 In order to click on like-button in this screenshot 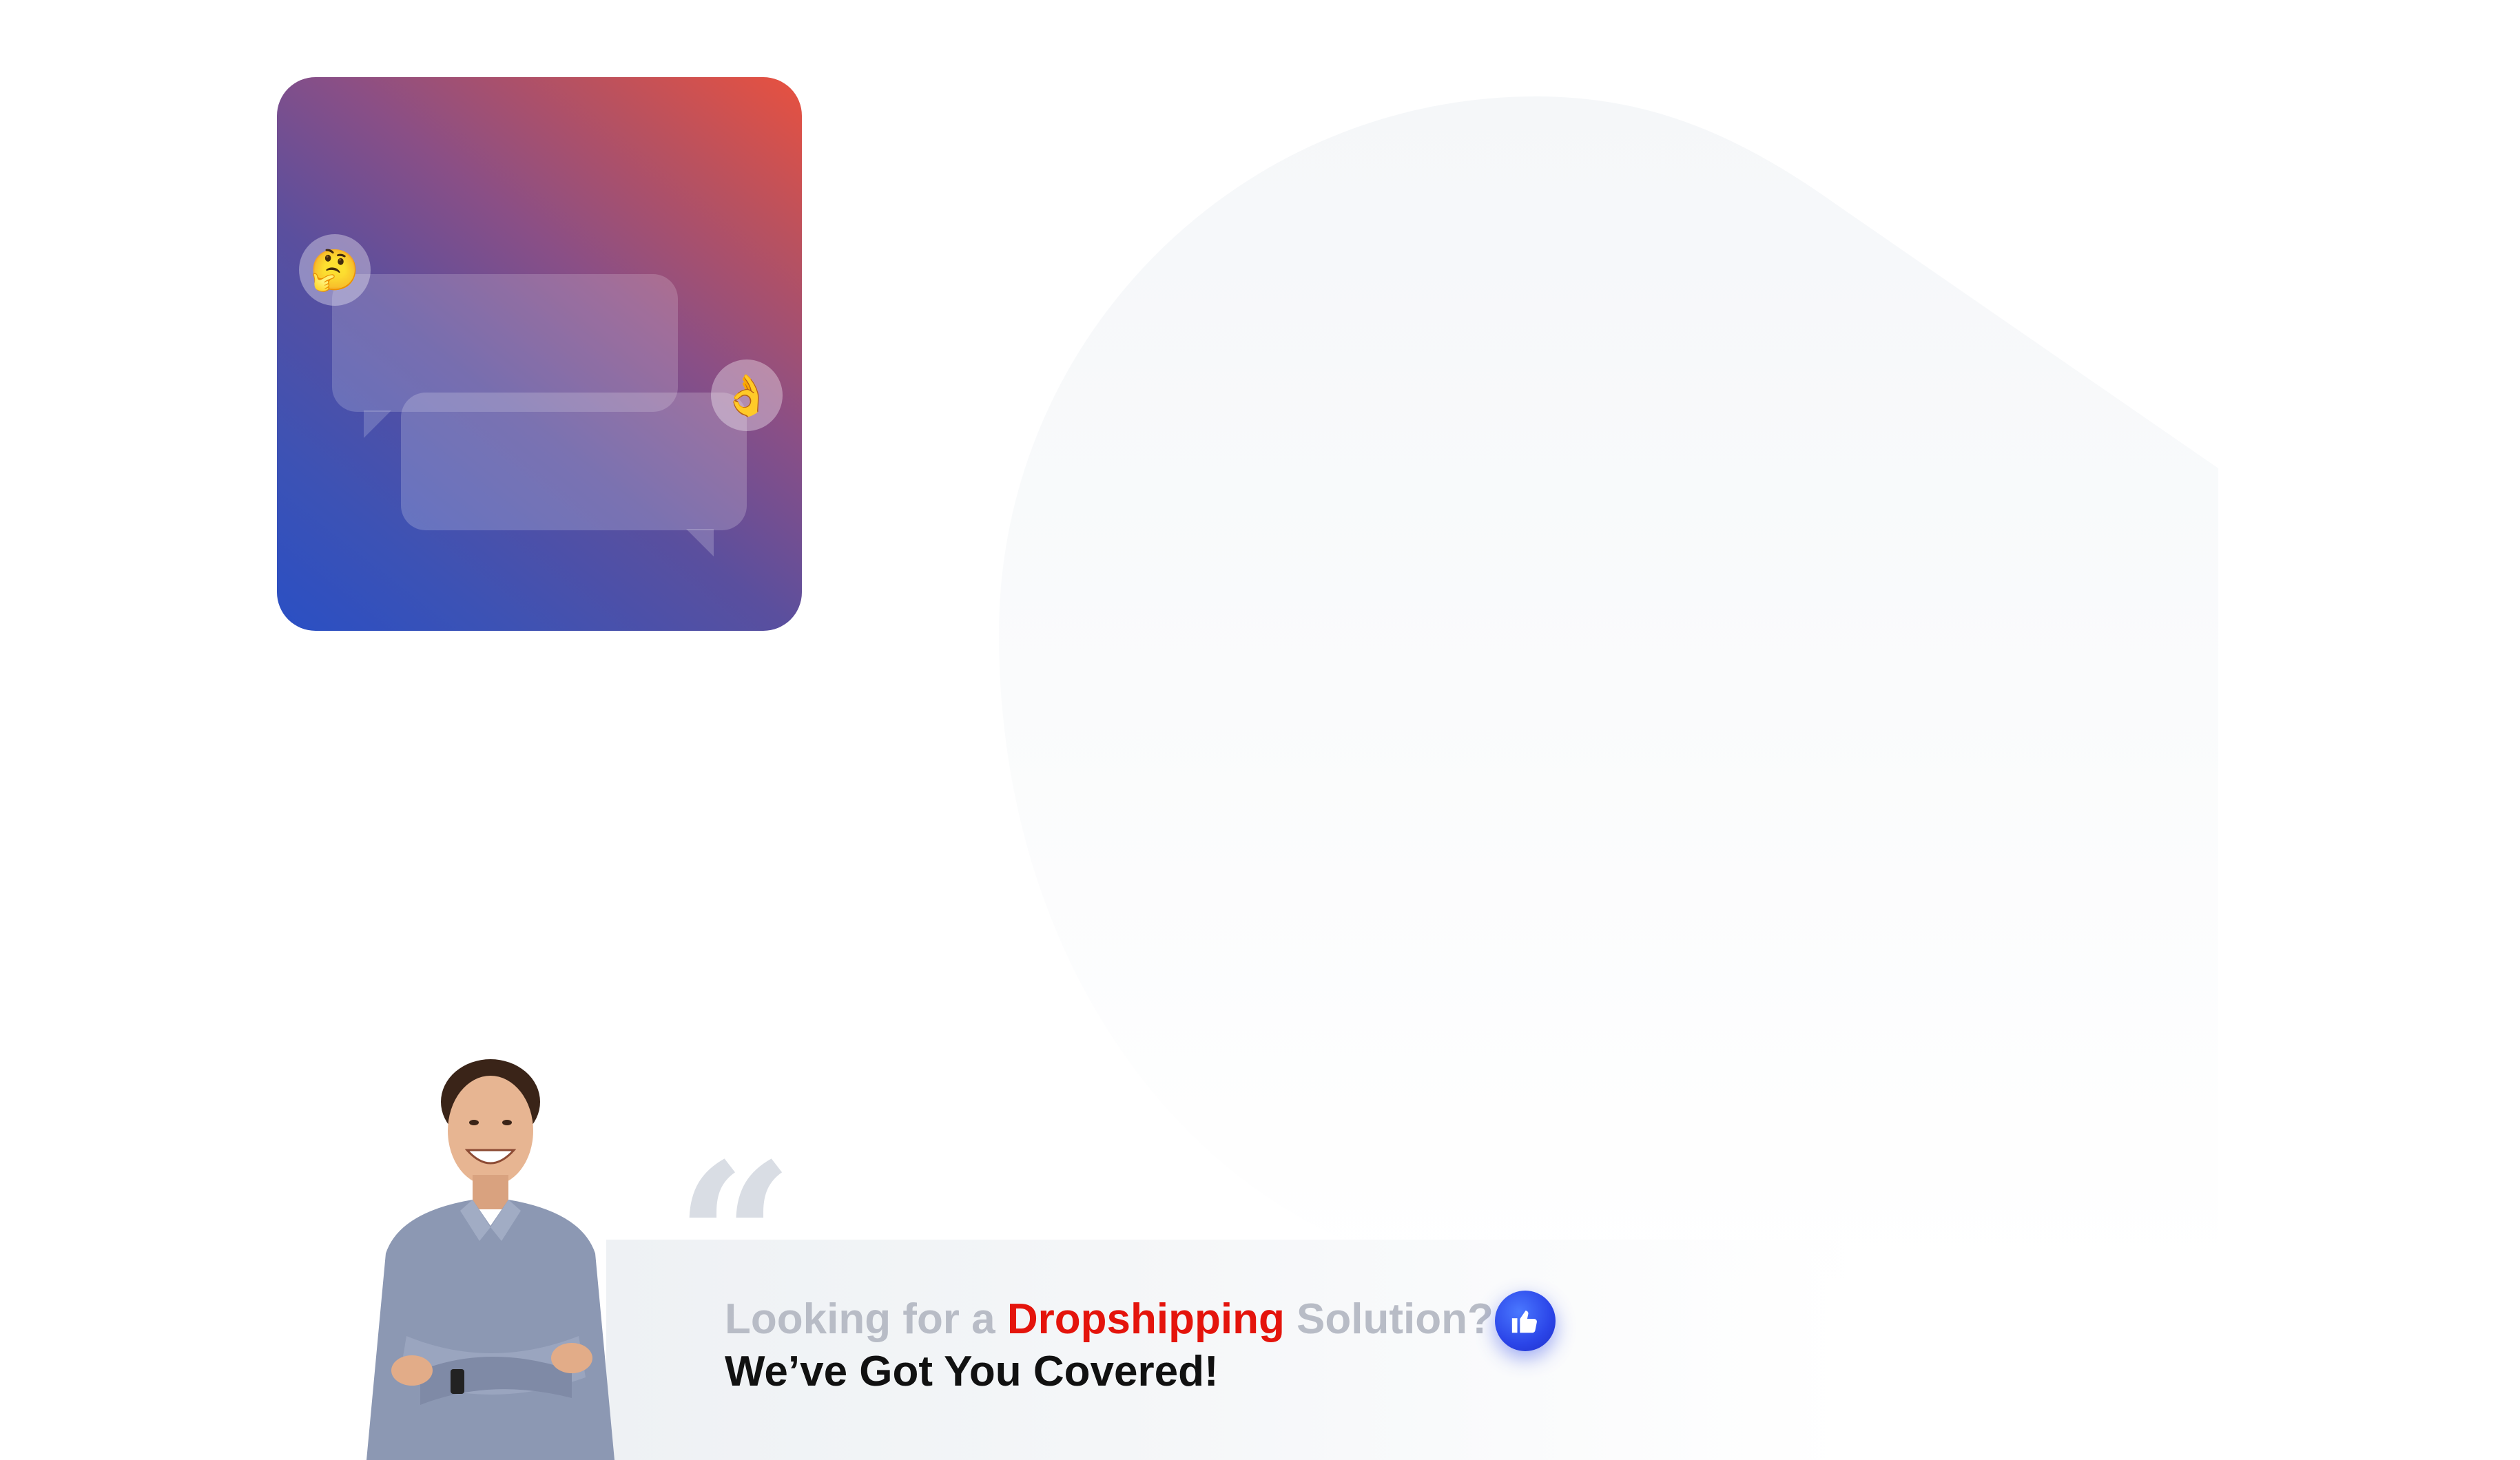, I will do `click(1525, 1321)`.